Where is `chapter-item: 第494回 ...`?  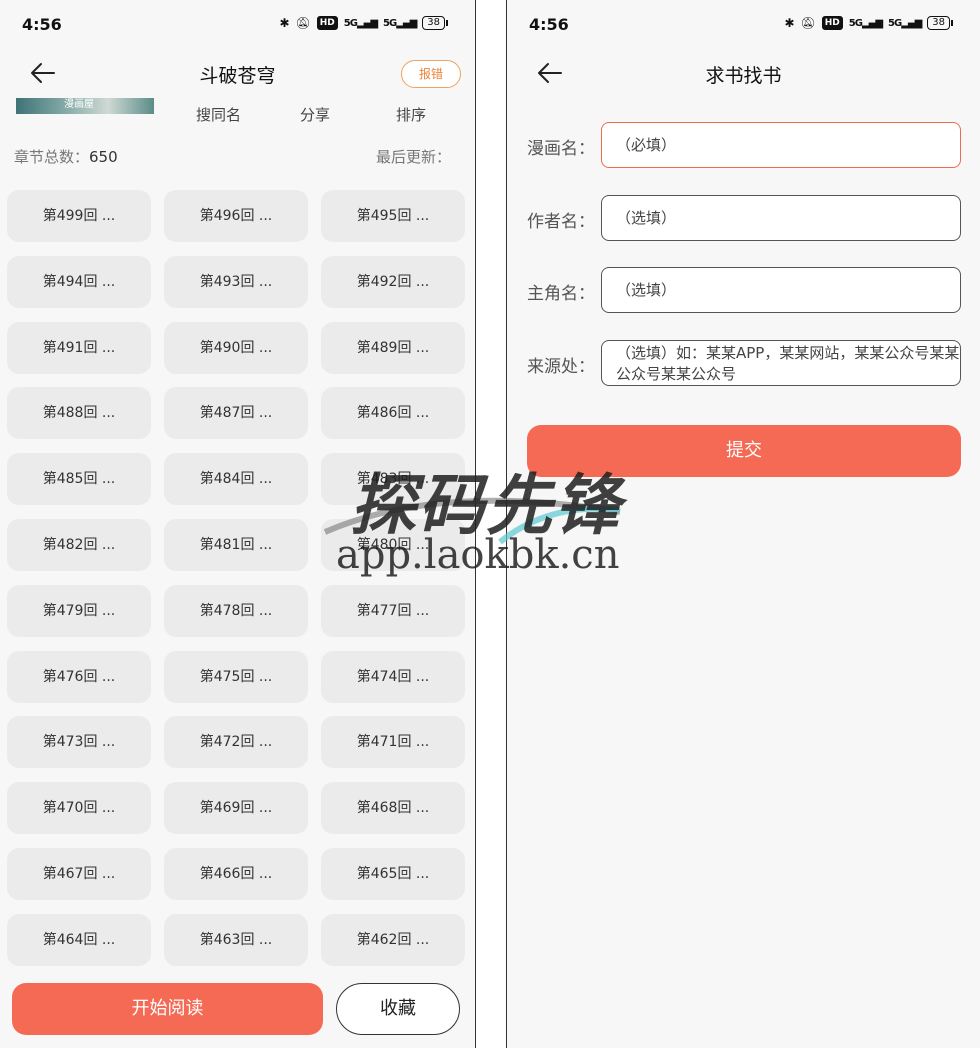 chapter-item: 第494回 ... is located at coordinates (79, 281).